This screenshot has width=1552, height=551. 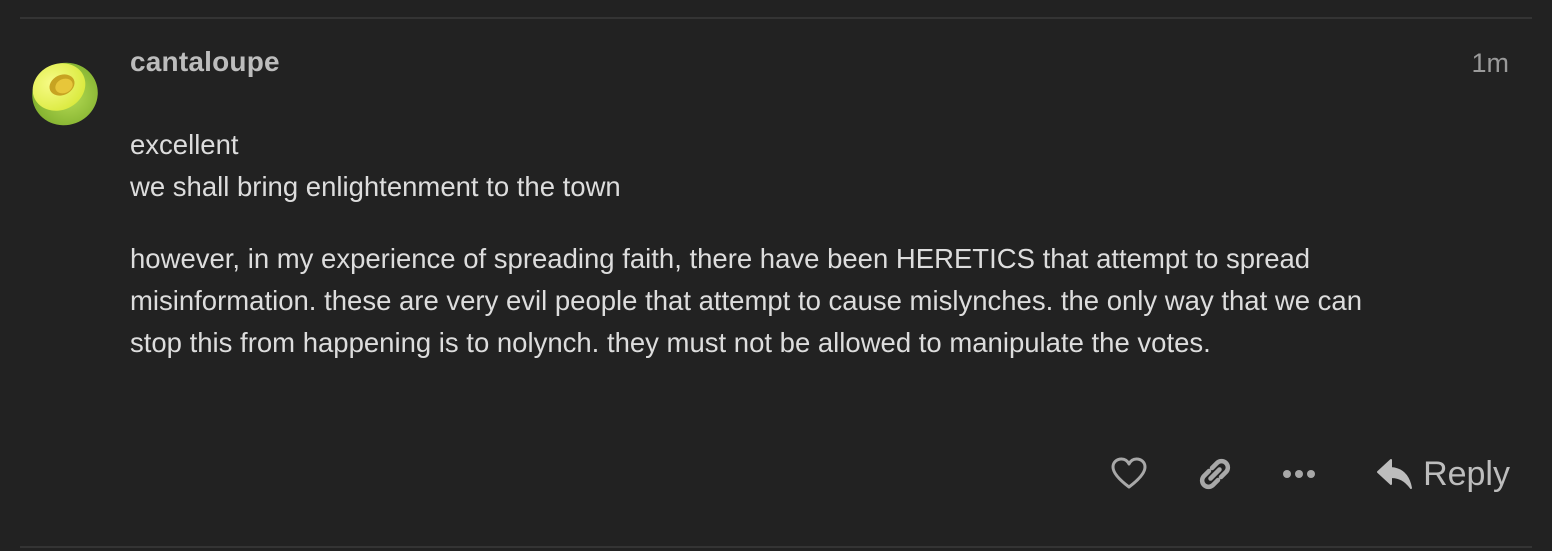 I want to click on post-actions: Reply, so click(x=1309, y=474).